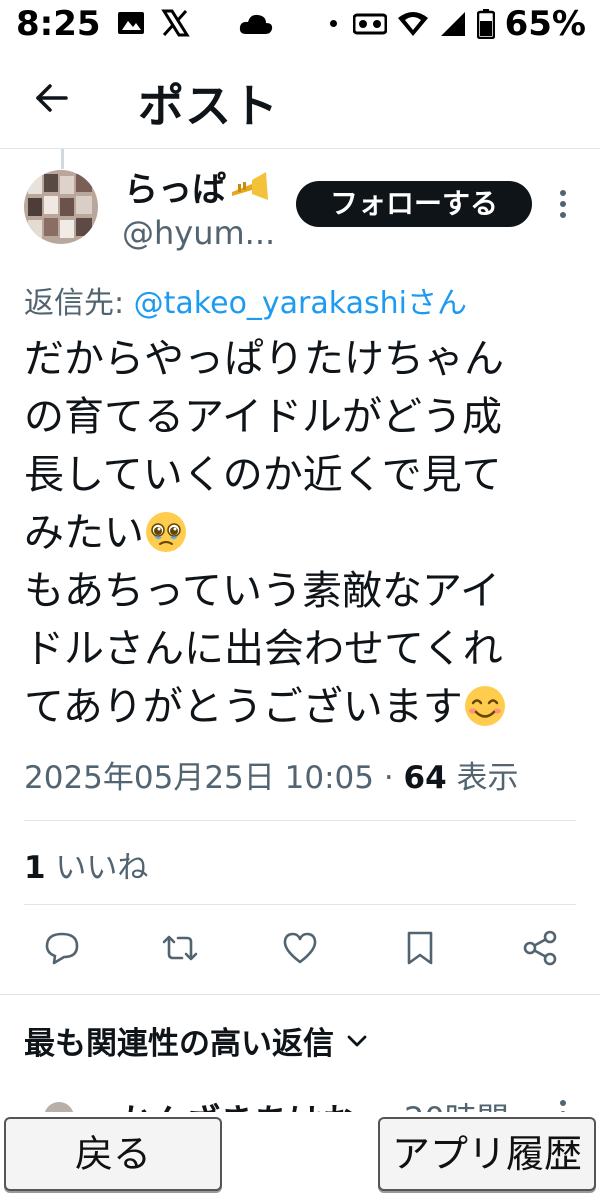  Describe the element at coordinates (175, 23) in the screenshot. I see `x-logo-icon` at that location.